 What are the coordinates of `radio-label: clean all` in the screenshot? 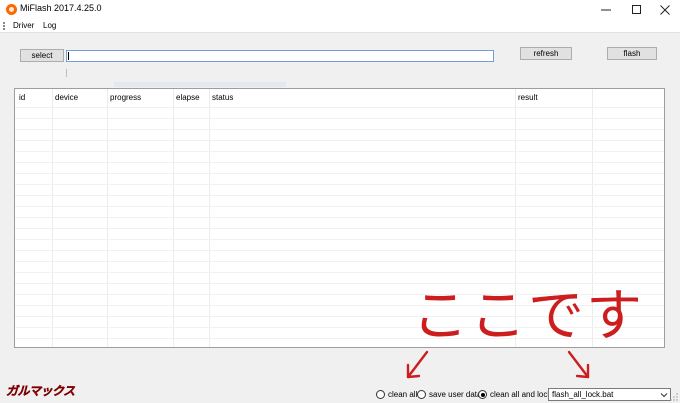 It's located at (403, 394).